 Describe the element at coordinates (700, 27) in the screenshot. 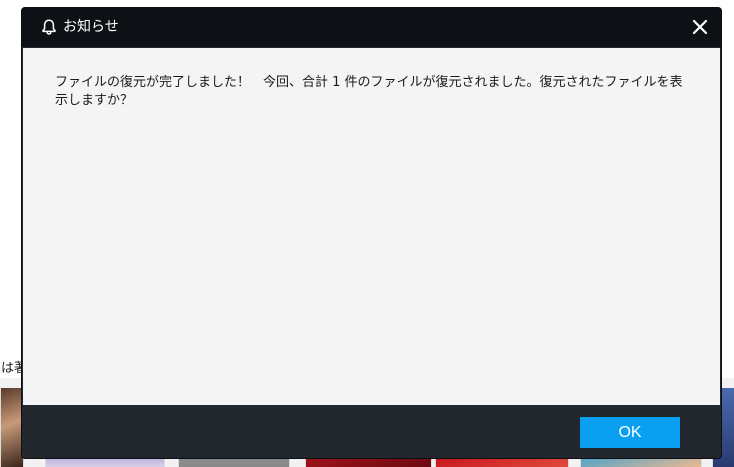

I see `close-icon` at that location.